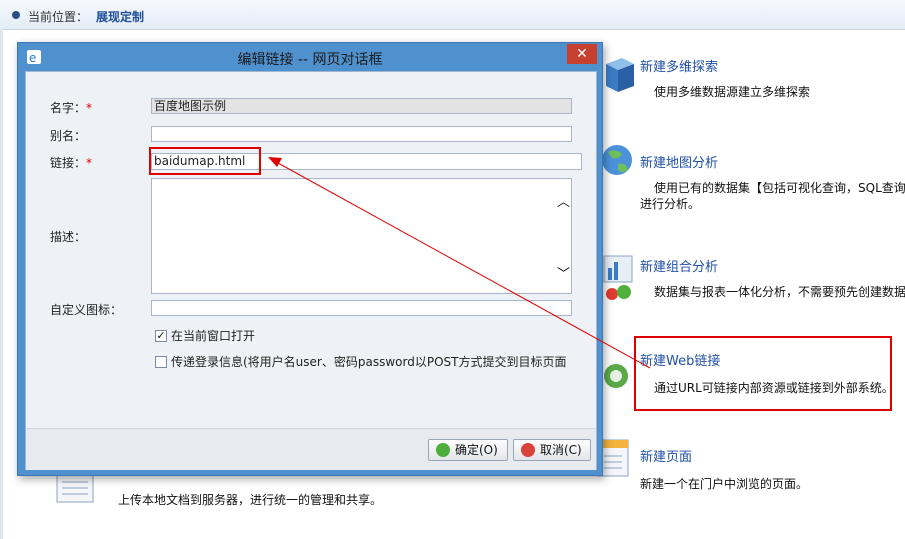 Image resolution: width=905 pixels, height=539 pixels. Describe the element at coordinates (310, 60) in the screenshot. I see `dialog-title: 编辑链接 -- 网页对话框` at that location.